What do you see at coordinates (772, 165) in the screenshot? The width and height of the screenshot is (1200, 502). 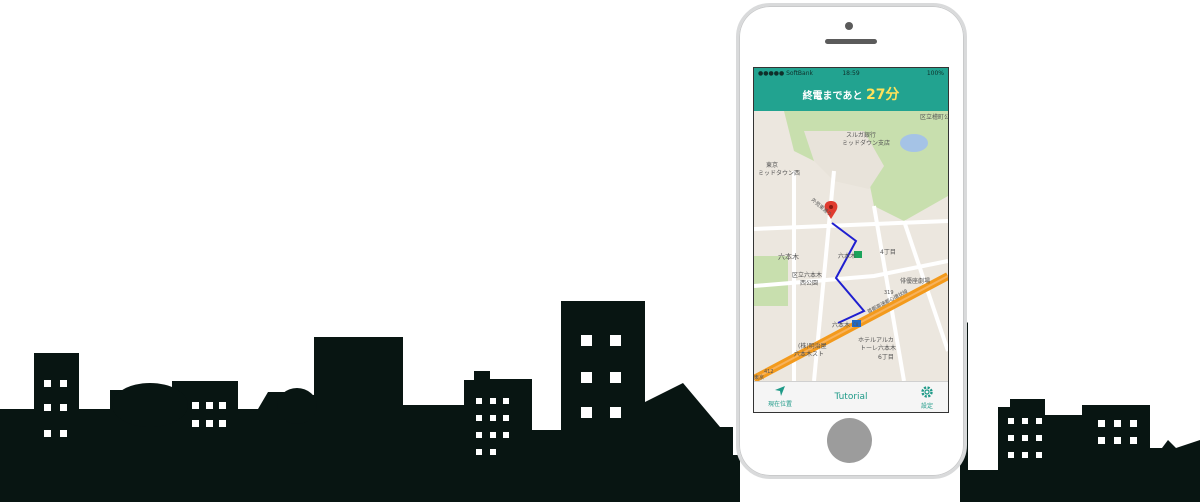 I see `map-label-tokyo: 東京` at bounding box center [772, 165].